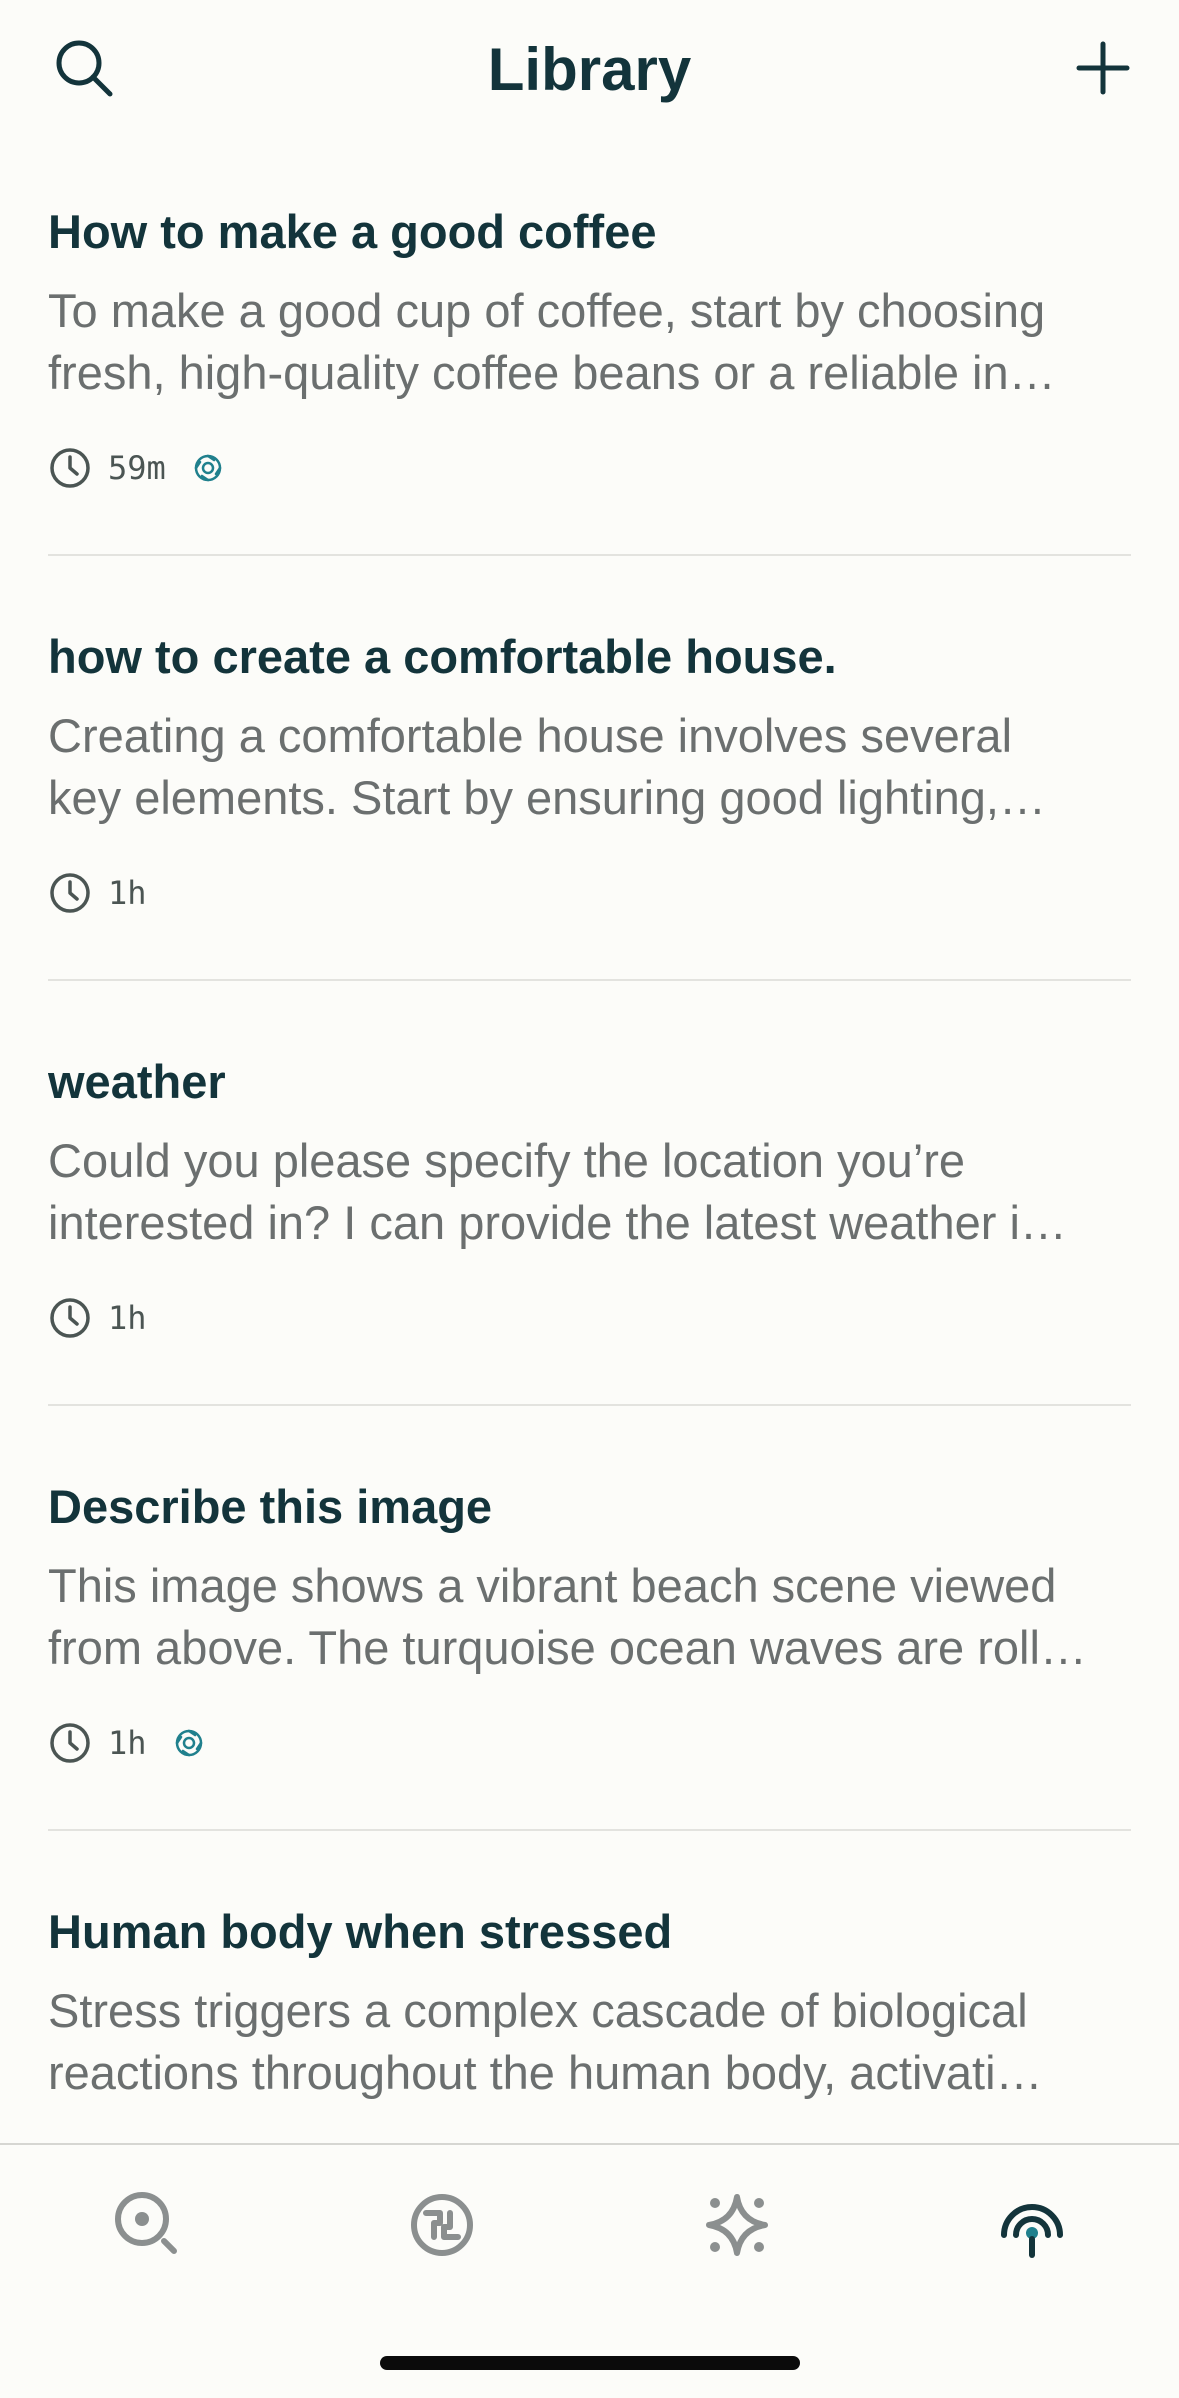 The height and width of the screenshot is (2398, 1179). Describe the element at coordinates (270, 1506) in the screenshot. I see `thread-title: Describe this image` at that location.